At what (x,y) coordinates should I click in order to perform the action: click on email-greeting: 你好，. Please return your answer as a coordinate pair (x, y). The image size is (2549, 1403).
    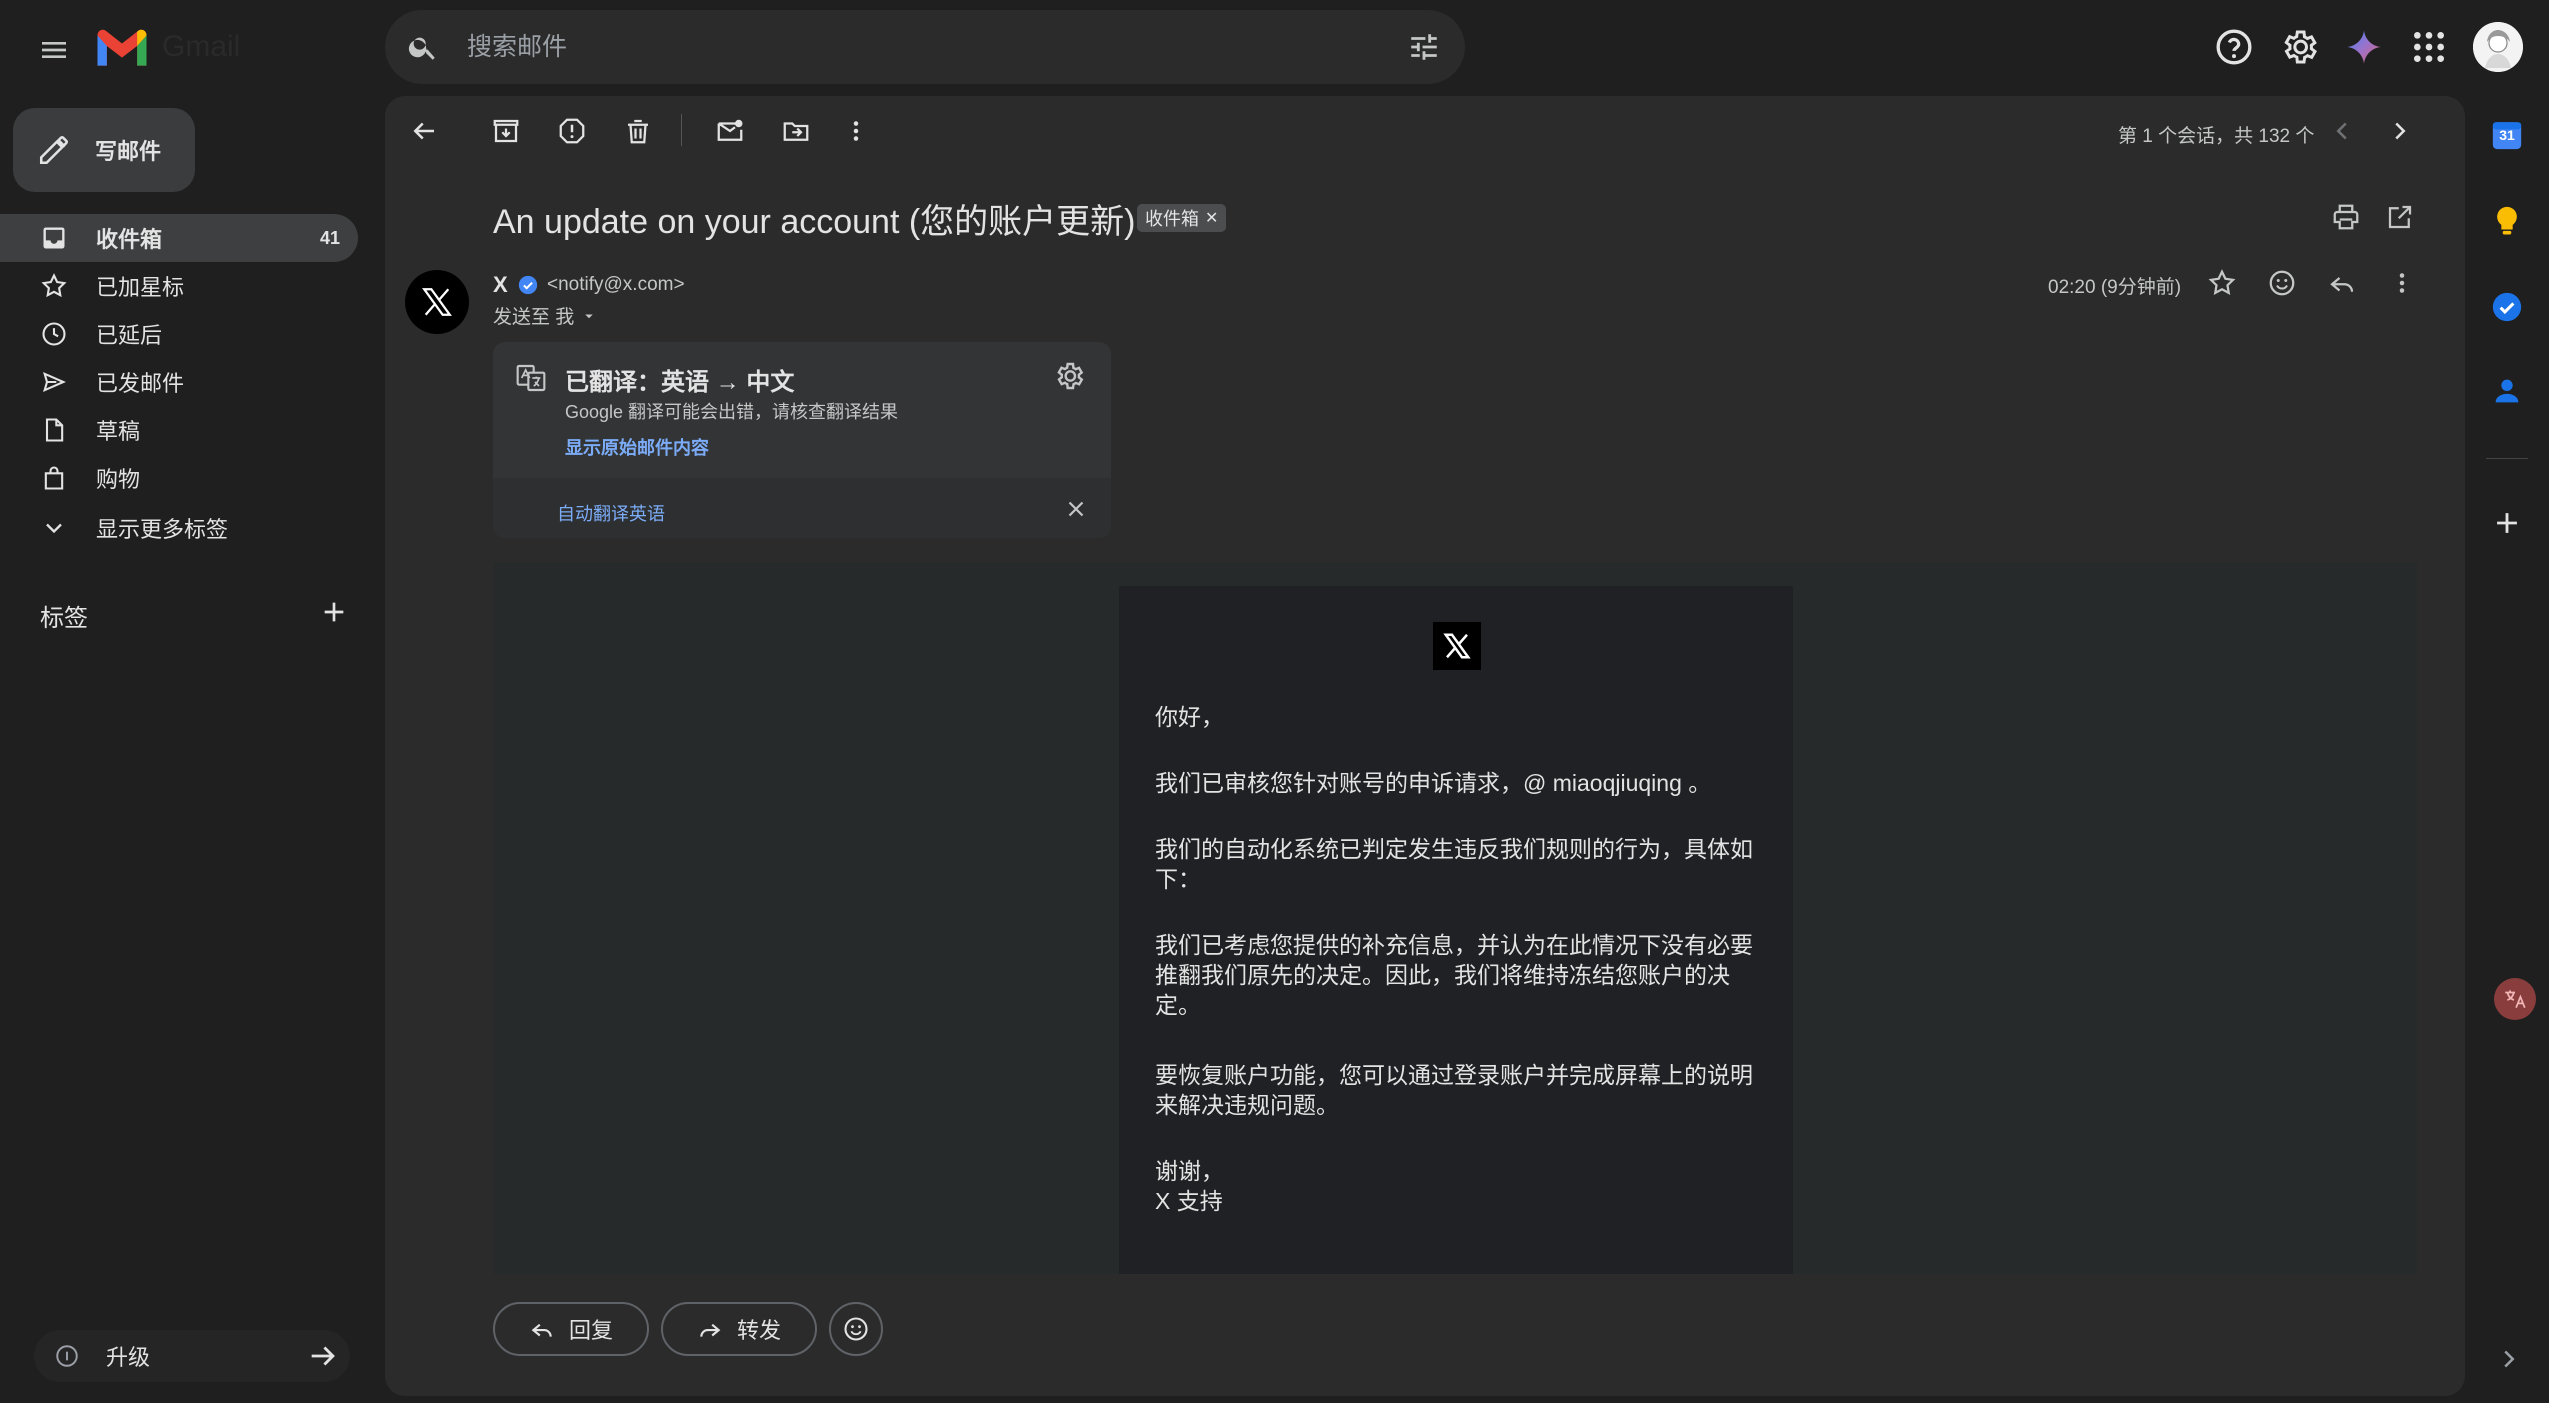
    Looking at the image, I should click on (1189, 717).